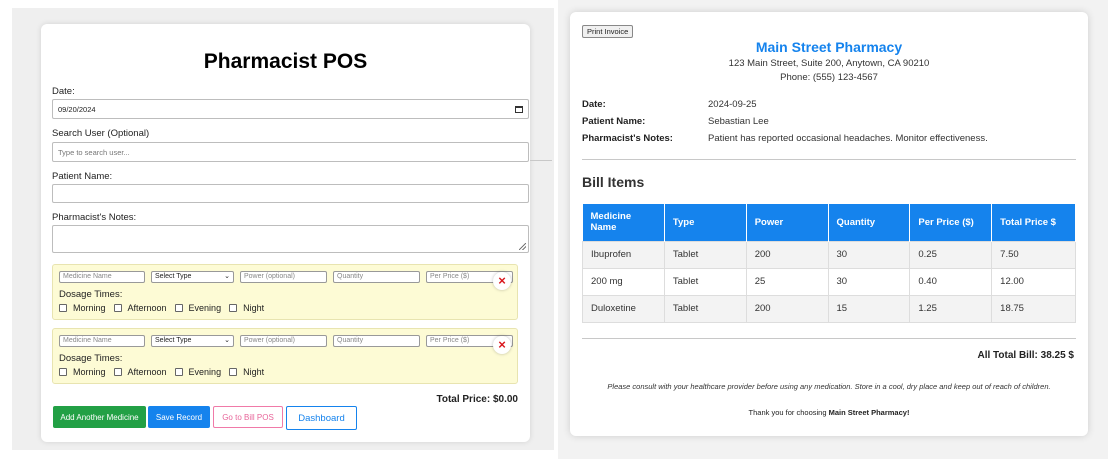 Image resolution: width=1110 pixels, height=459 pixels. I want to click on table-cell: 7.50, so click(1033, 254).